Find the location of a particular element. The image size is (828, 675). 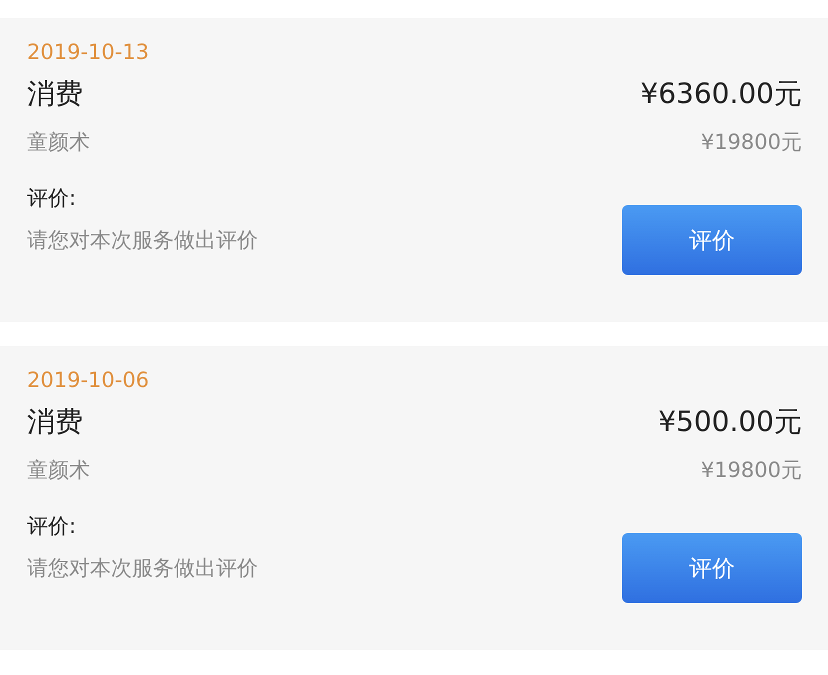

record-amount: ¥6360.00元 is located at coordinates (721, 94).